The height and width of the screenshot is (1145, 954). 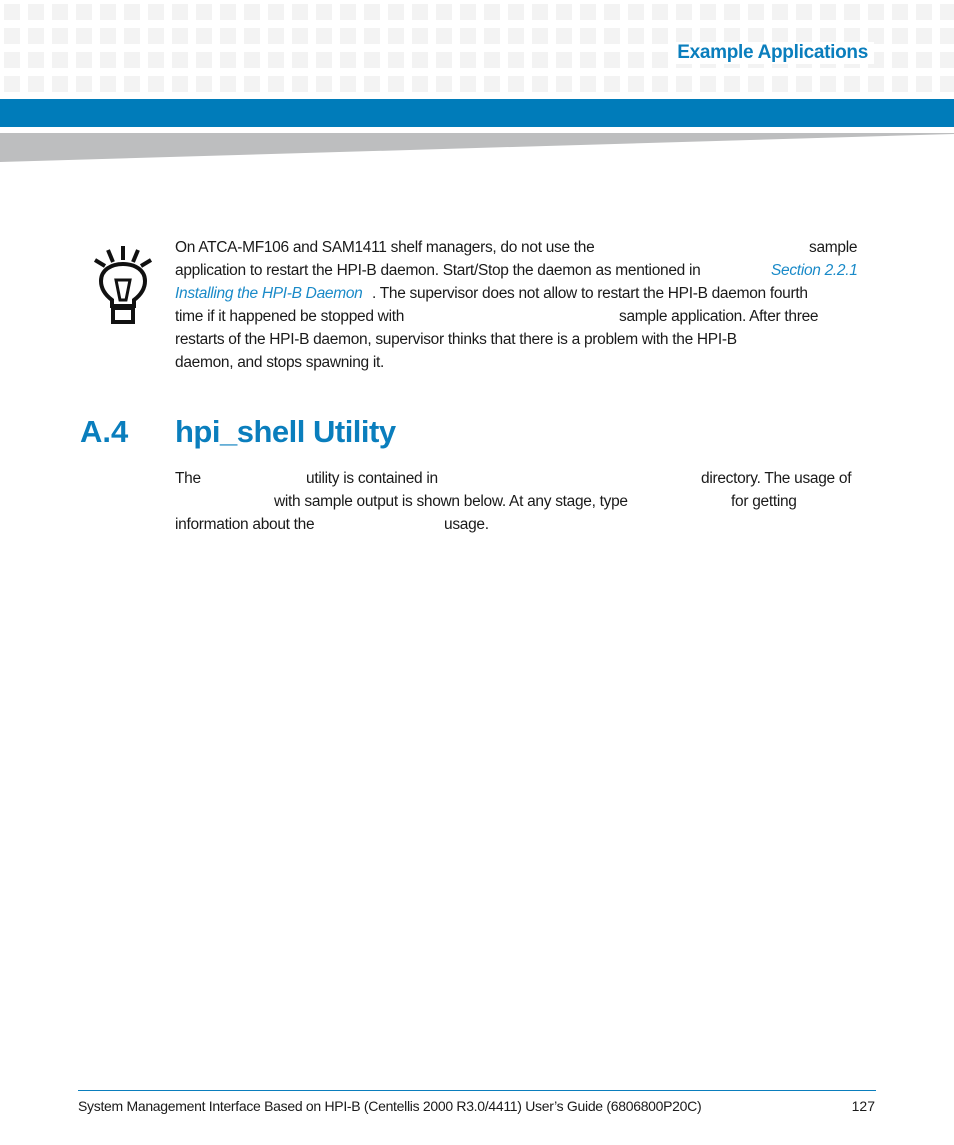 I want to click on body-text: information about the, so click(x=245, y=524).